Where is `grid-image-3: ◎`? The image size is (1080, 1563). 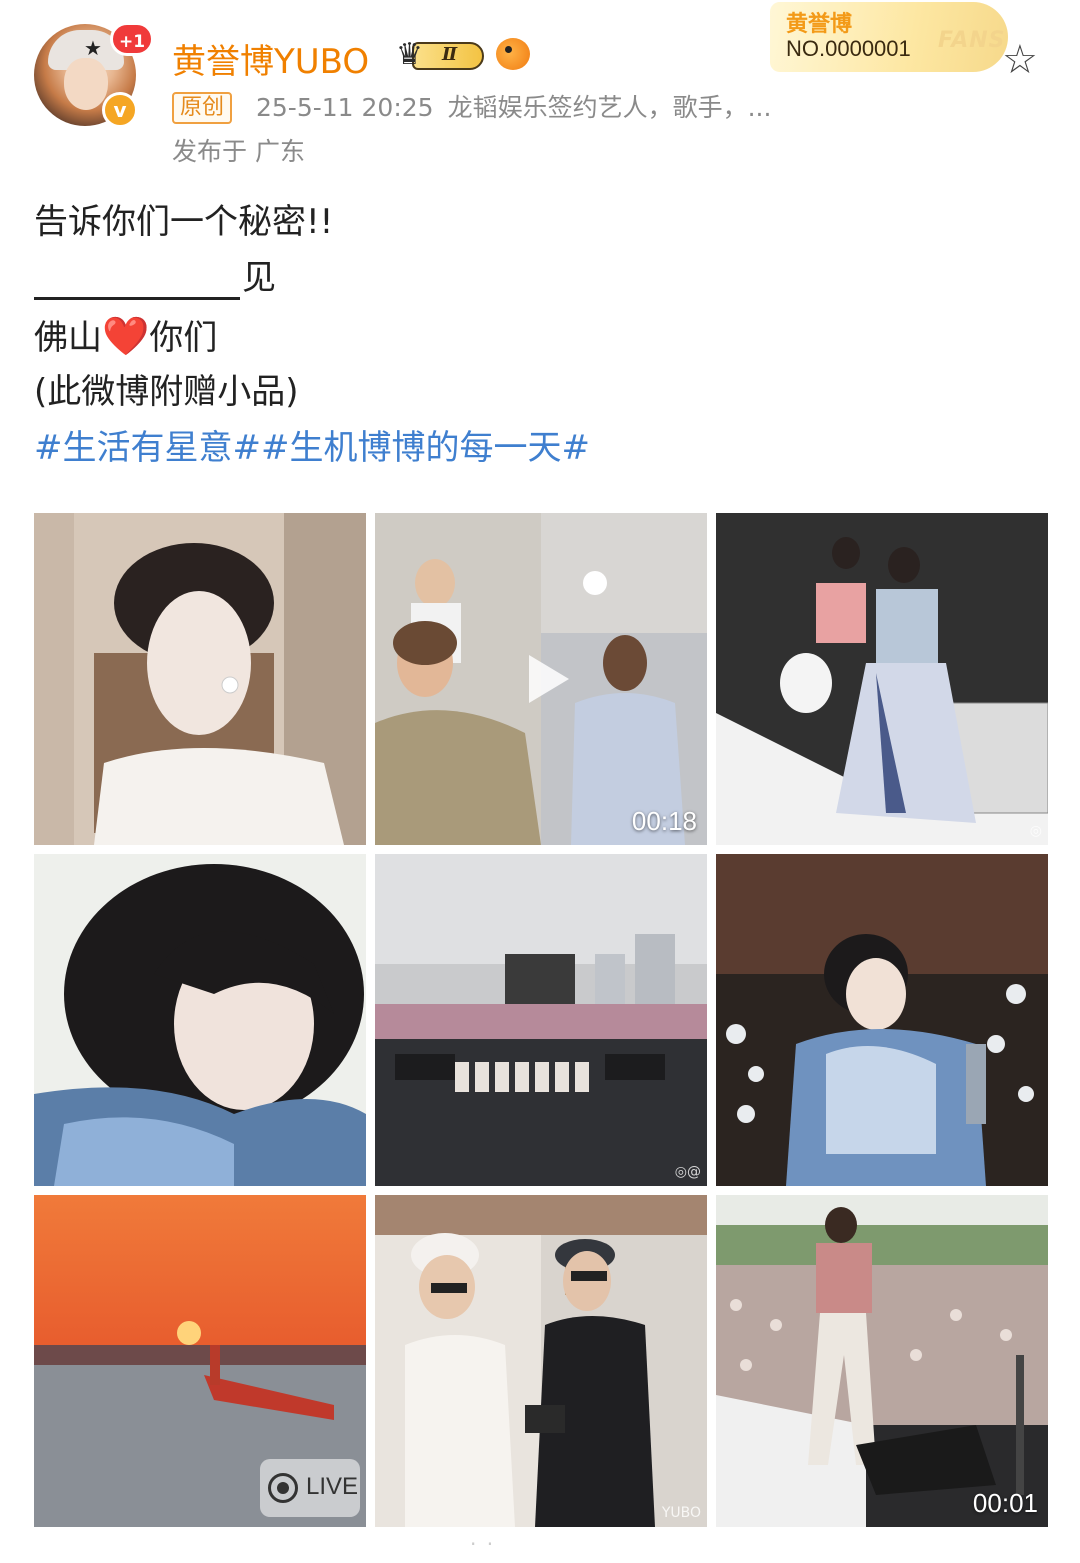 grid-image-3: ◎ is located at coordinates (882, 679).